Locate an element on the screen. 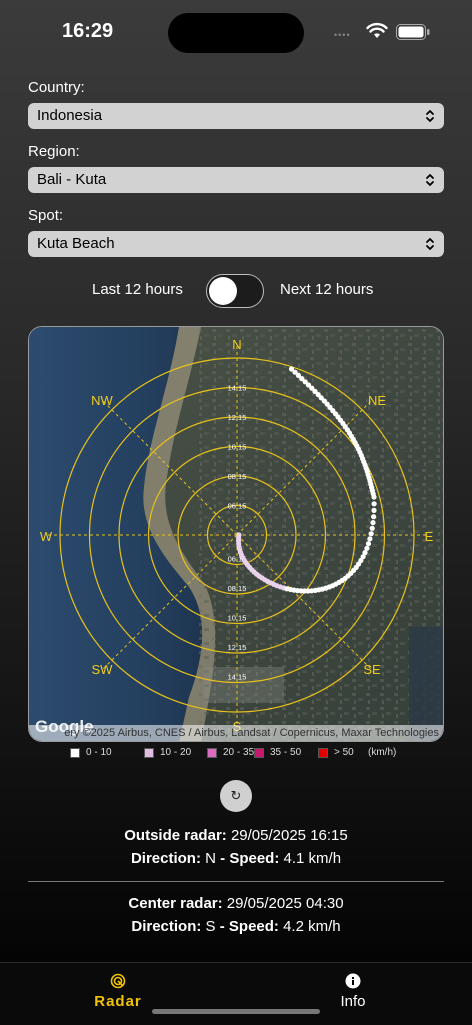  center-direction-value: S is located at coordinates (210, 926).